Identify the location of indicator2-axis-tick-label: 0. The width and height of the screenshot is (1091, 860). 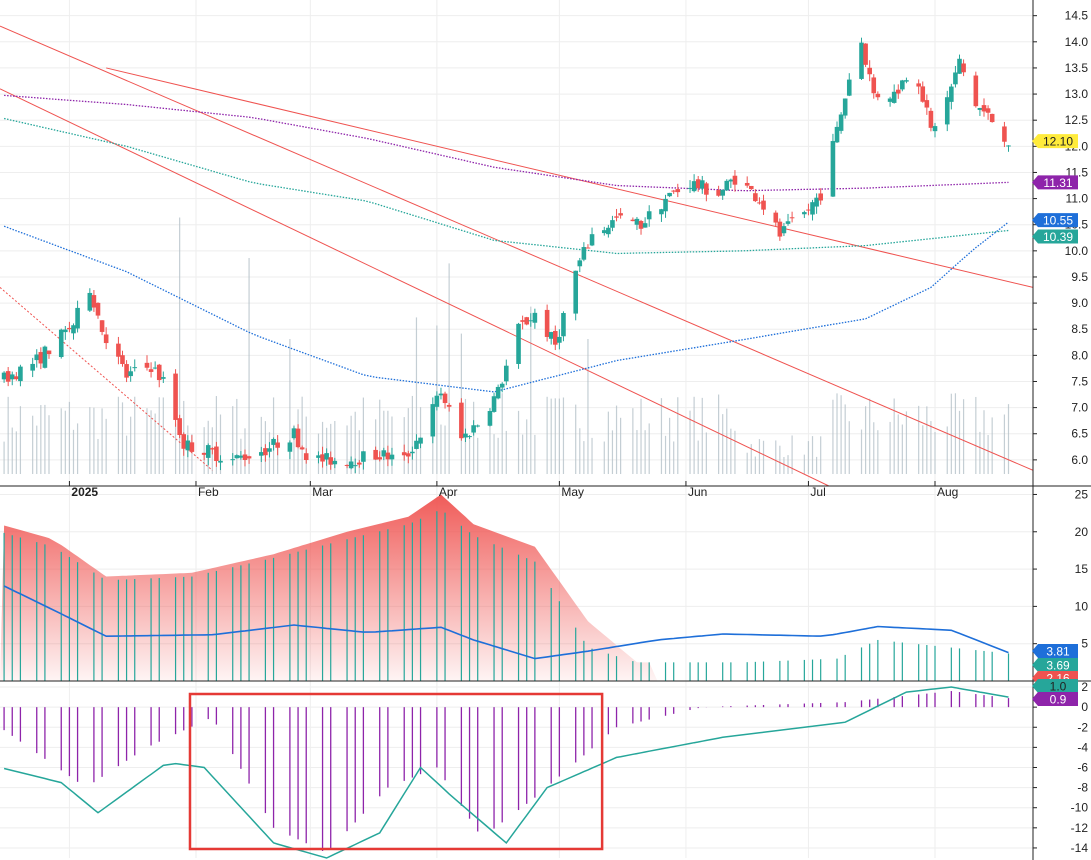
(1084, 707).